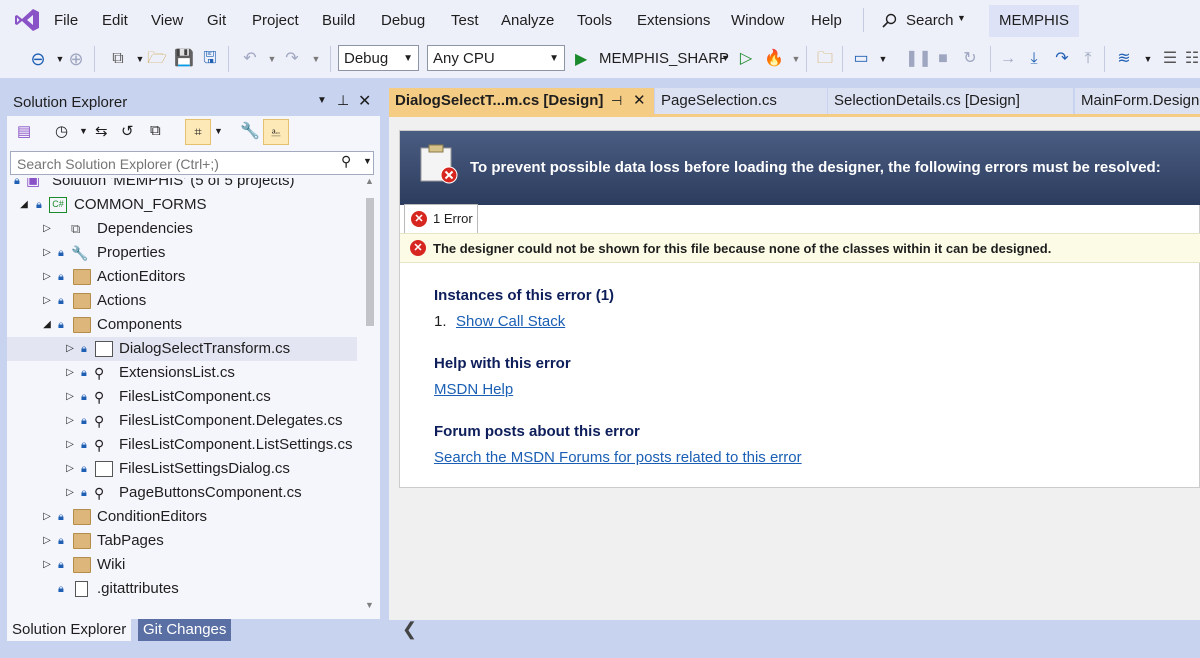 This screenshot has height=658, width=1200. Describe the element at coordinates (182, 517) in the screenshot. I see `tree-item-conditioneditors: ▷ 🔒︎ ConditionEditors` at that location.